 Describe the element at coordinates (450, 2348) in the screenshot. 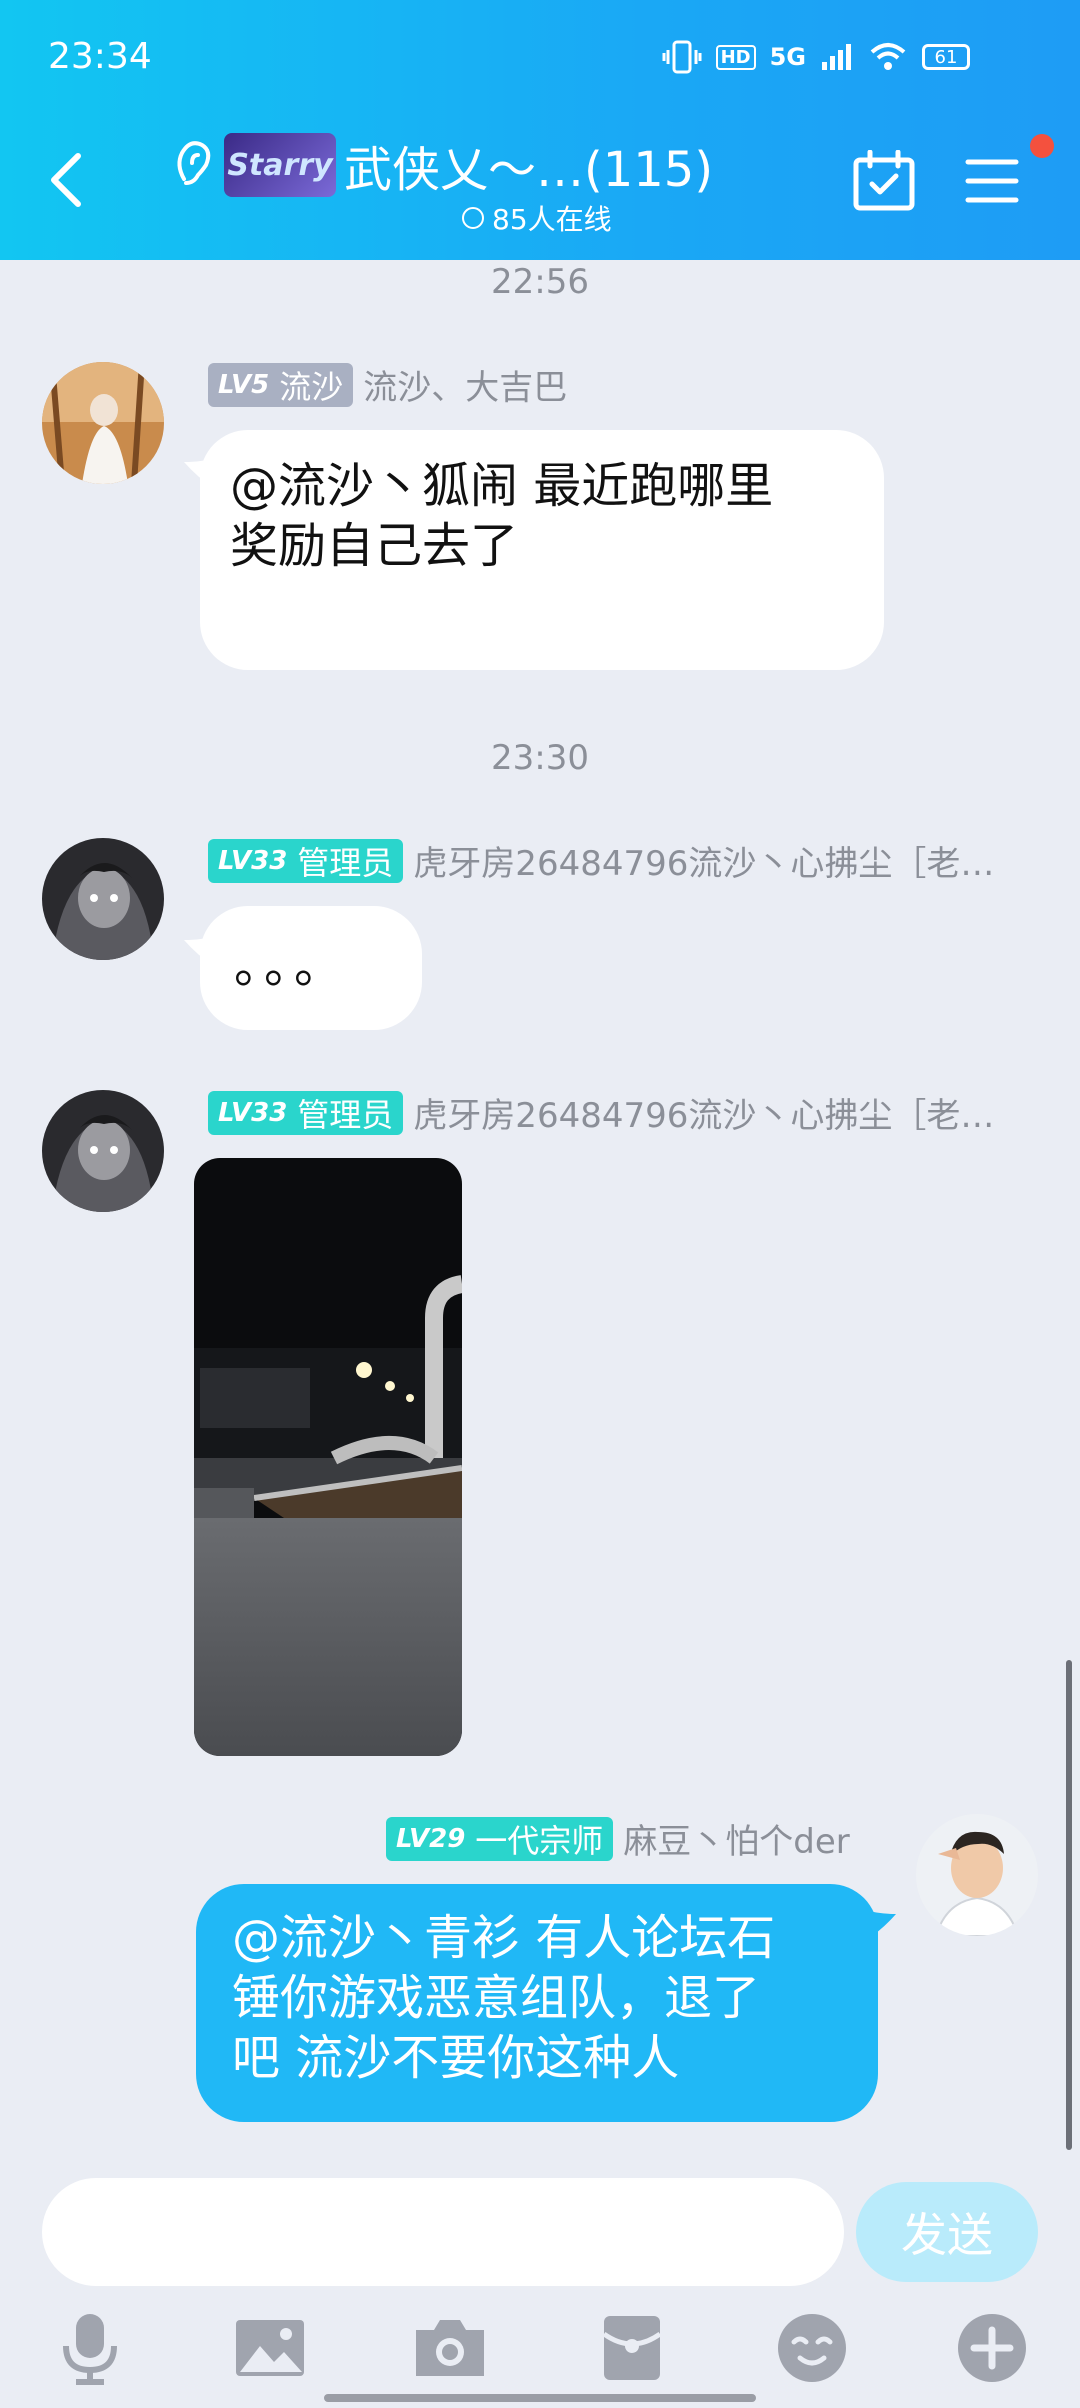

I see `camera-icon` at that location.